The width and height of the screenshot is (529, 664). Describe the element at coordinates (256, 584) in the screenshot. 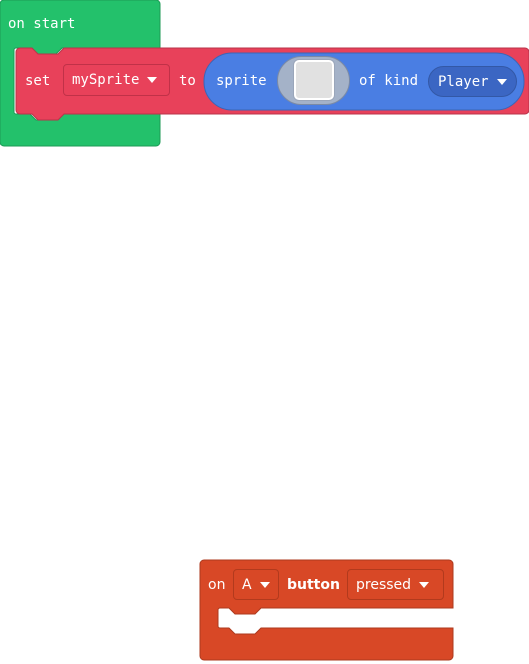

I see `button-dropdown: A` at that location.